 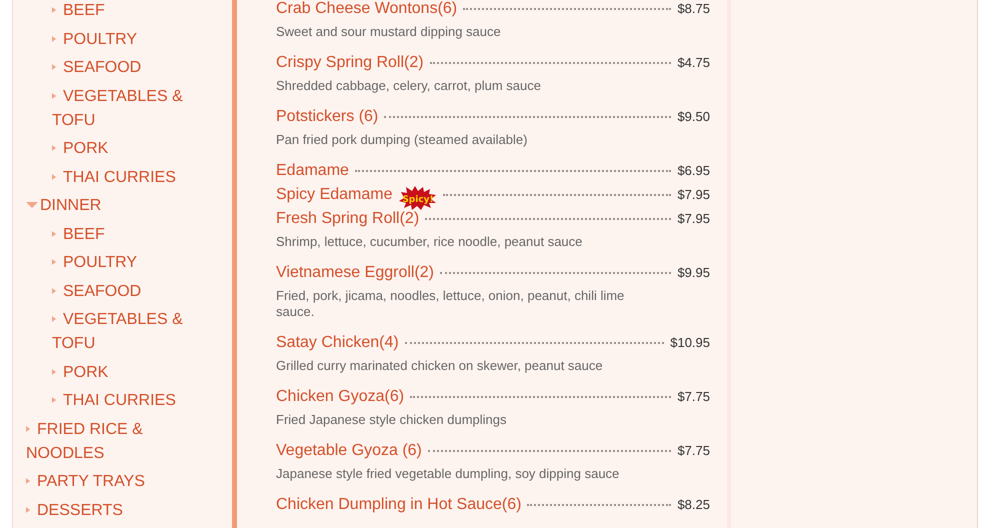 I want to click on dish-name: Spicy Edamame, so click(x=334, y=195).